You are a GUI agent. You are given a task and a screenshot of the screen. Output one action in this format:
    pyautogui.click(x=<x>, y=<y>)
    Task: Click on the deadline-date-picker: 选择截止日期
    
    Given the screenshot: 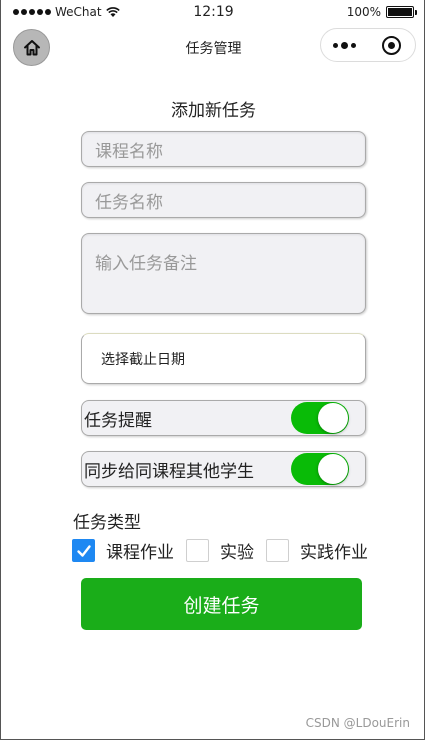 What is the action you would take?
    pyautogui.click(x=223, y=358)
    